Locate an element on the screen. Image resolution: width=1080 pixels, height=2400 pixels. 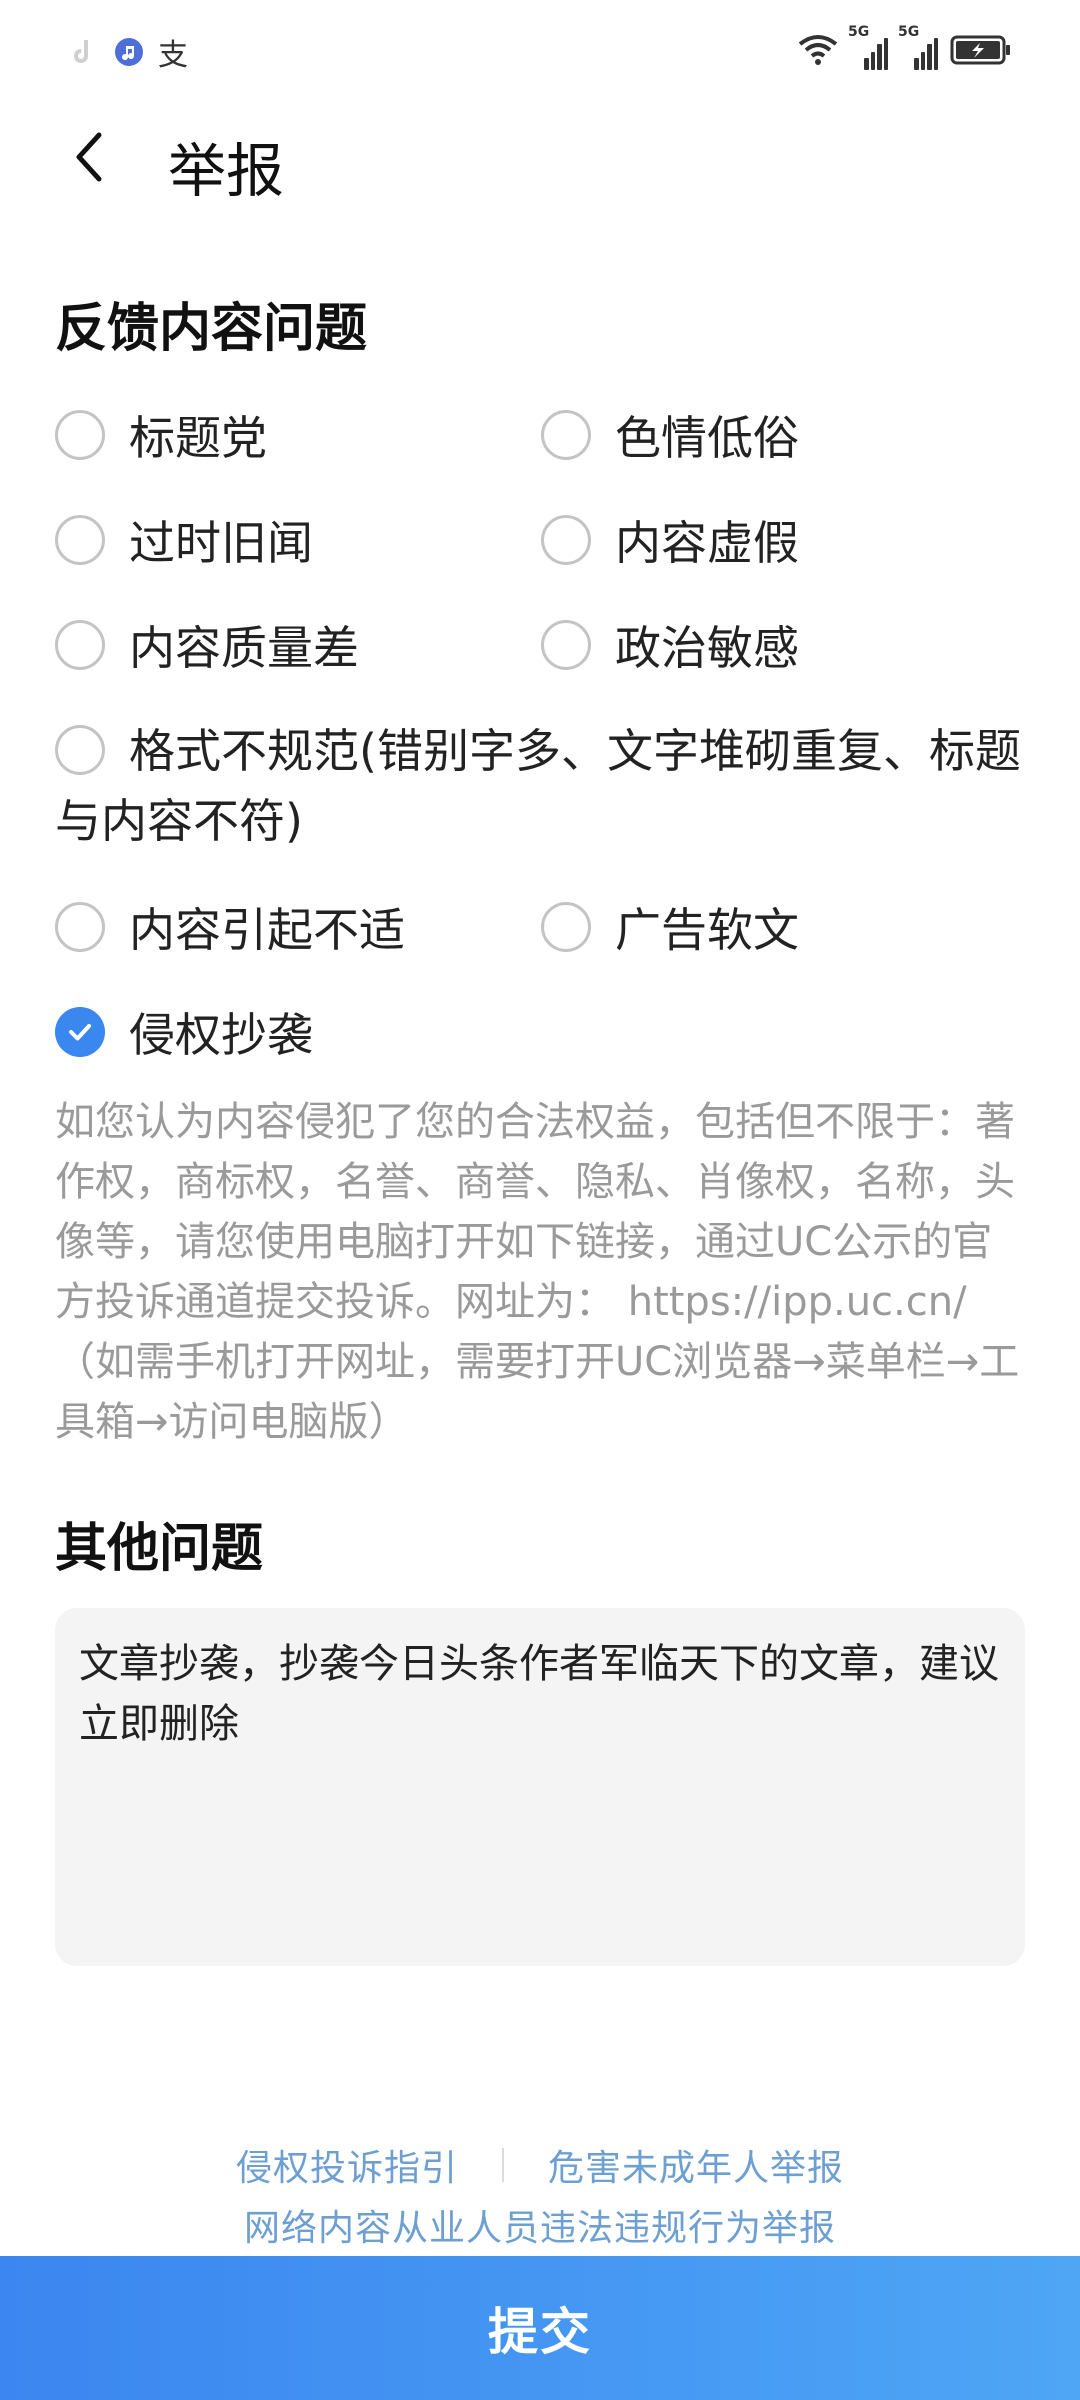
option-label: 色情低俗 is located at coordinates (707, 438).